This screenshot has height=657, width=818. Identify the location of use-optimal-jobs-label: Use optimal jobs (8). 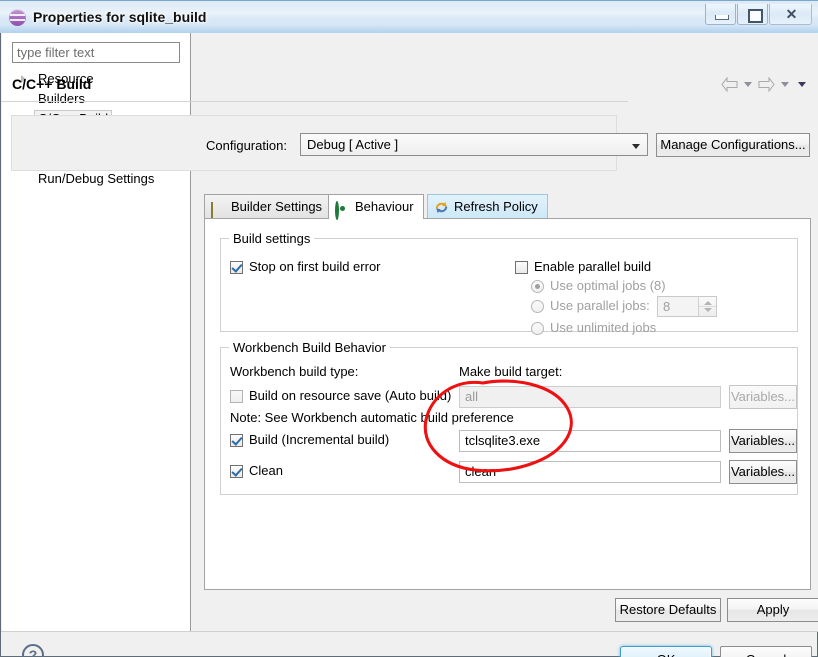
(608, 285).